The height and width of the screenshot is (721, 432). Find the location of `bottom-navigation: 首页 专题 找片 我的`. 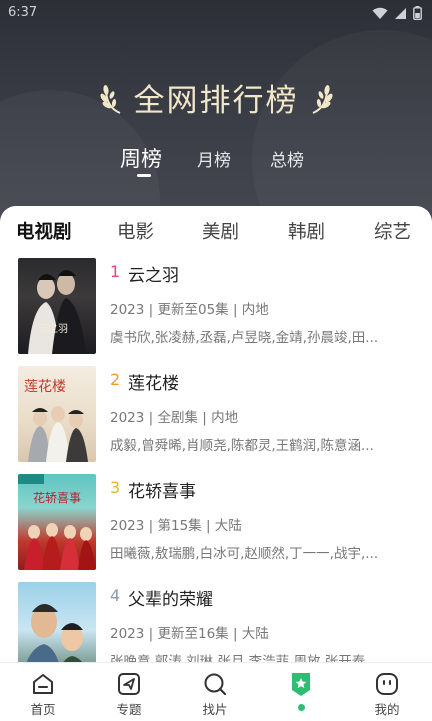

bottom-navigation: 首页 专题 找片 我的 is located at coordinates (216, 691).